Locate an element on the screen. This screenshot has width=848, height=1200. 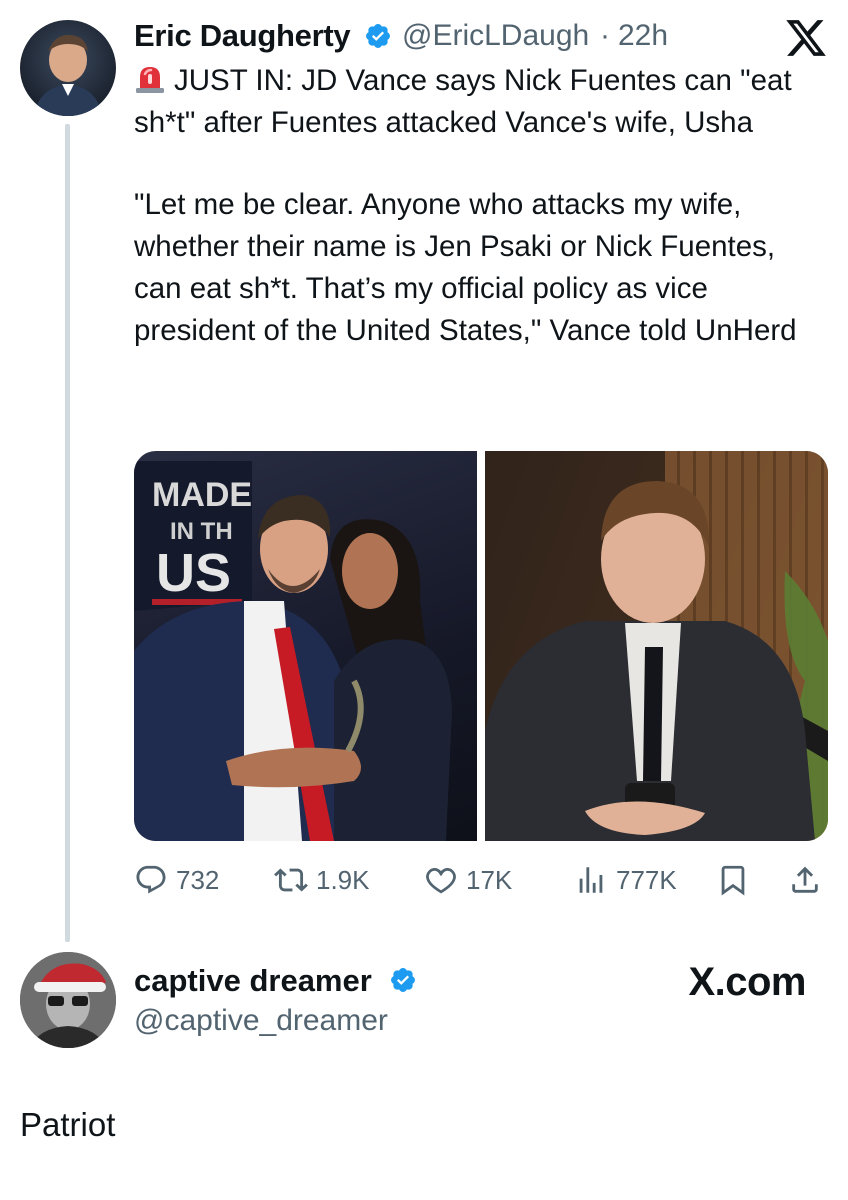
share-button is located at coordinates (805, 880).